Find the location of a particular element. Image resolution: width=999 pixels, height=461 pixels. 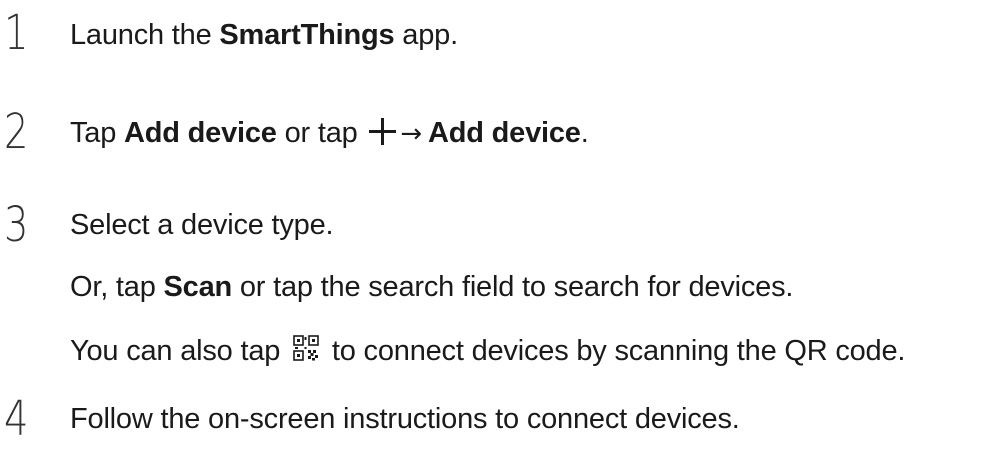

add-device-label-1: Add device is located at coordinates (200, 133).